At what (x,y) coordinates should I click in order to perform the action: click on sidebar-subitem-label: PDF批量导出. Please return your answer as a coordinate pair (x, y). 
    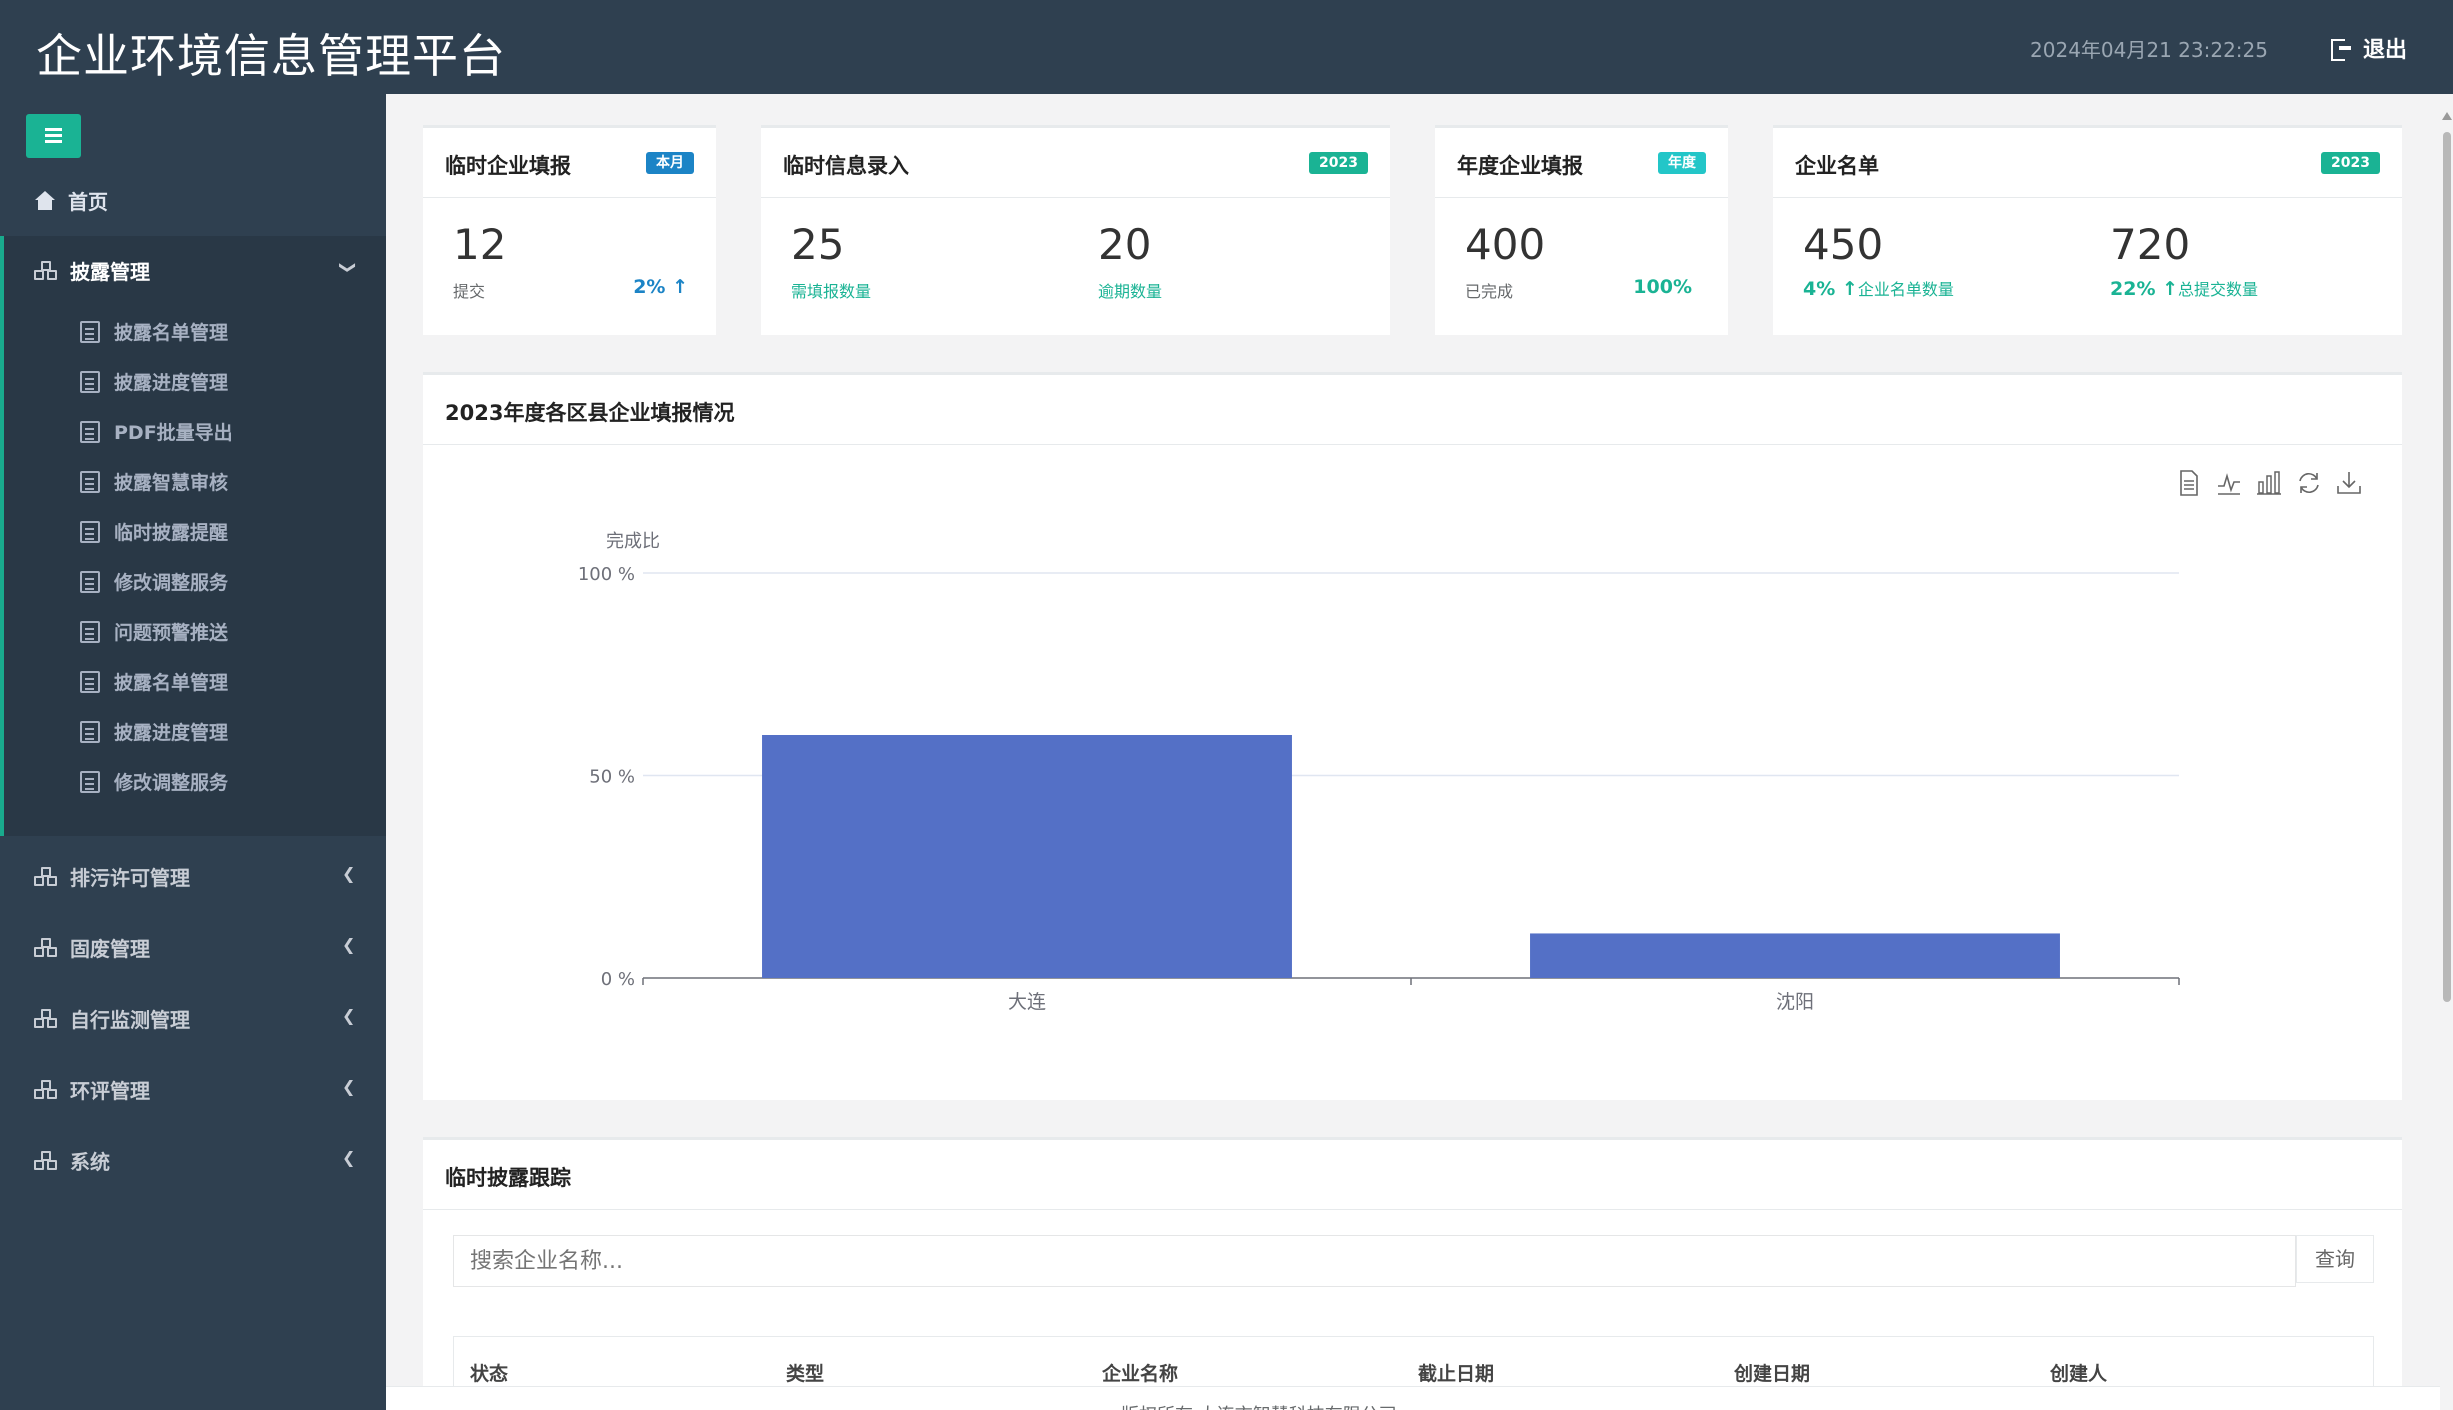
    Looking at the image, I should click on (173, 433).